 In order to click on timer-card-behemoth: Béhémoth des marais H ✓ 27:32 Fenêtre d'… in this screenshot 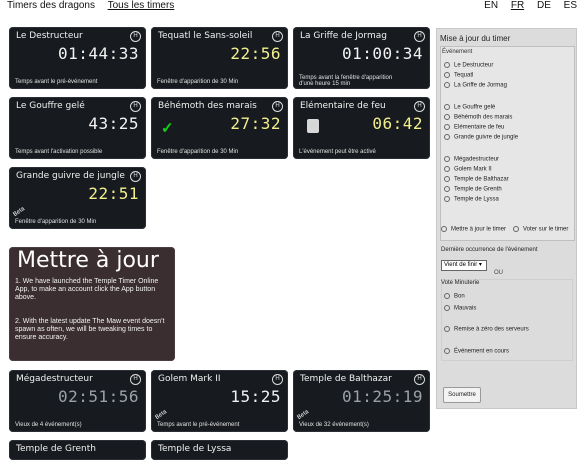, I will do `click(219, 128)`.